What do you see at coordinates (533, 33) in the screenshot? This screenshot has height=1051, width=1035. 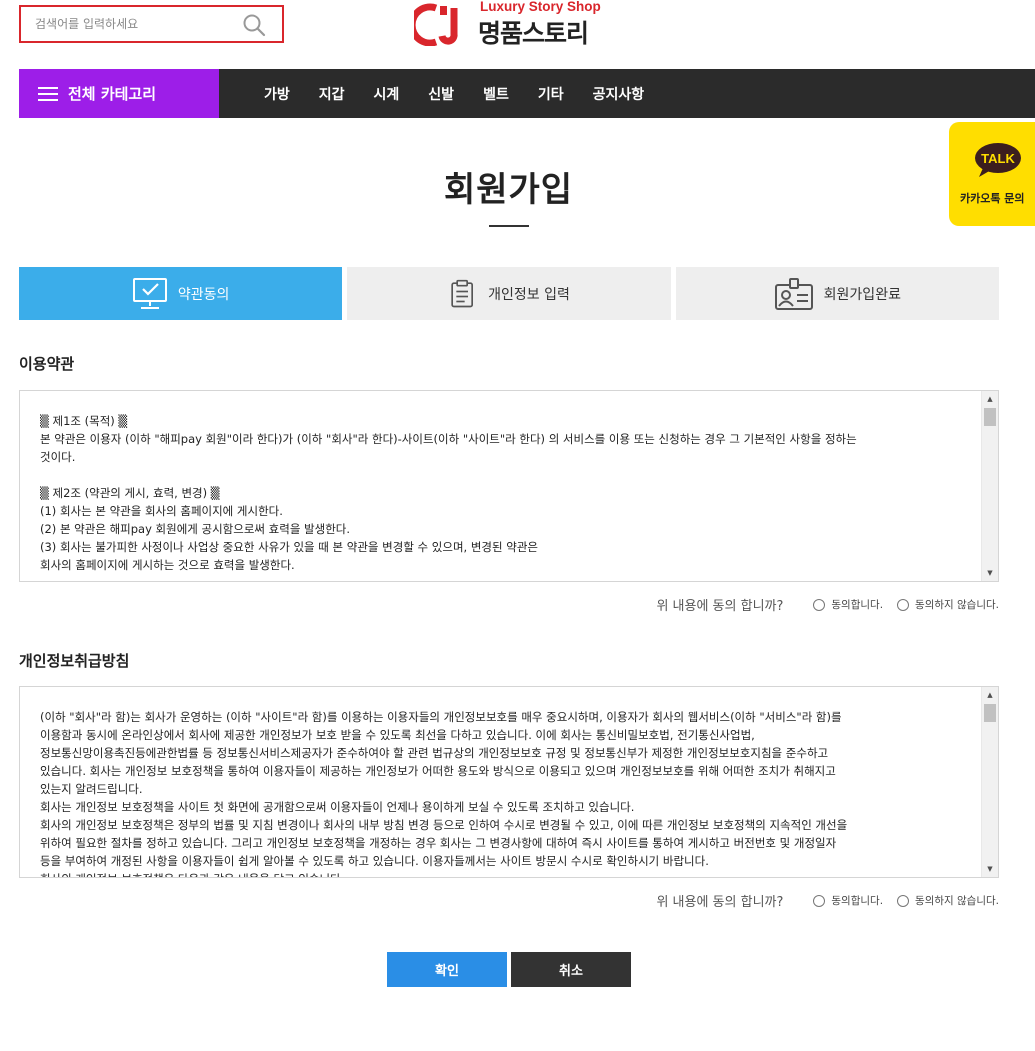 I see `logo-korean-text: 명품스토리` at bounding box center [533, 33].